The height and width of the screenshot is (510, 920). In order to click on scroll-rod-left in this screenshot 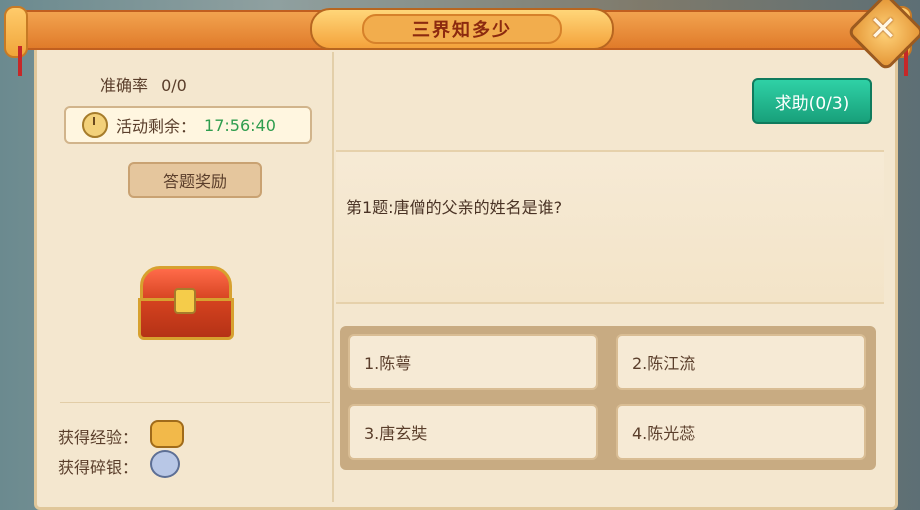, I will do `click(16, 32)`.